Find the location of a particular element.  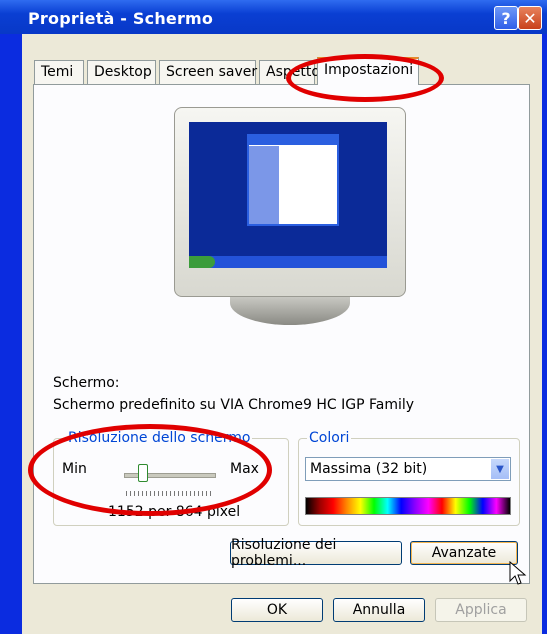

chevron-down-icon: ▼ is located at coordinates (500, 469).